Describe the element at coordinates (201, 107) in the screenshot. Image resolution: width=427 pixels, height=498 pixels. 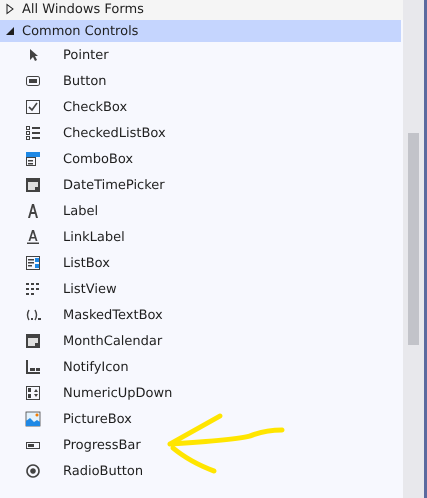
I see `toolbox-item: CheckBox` at that location.